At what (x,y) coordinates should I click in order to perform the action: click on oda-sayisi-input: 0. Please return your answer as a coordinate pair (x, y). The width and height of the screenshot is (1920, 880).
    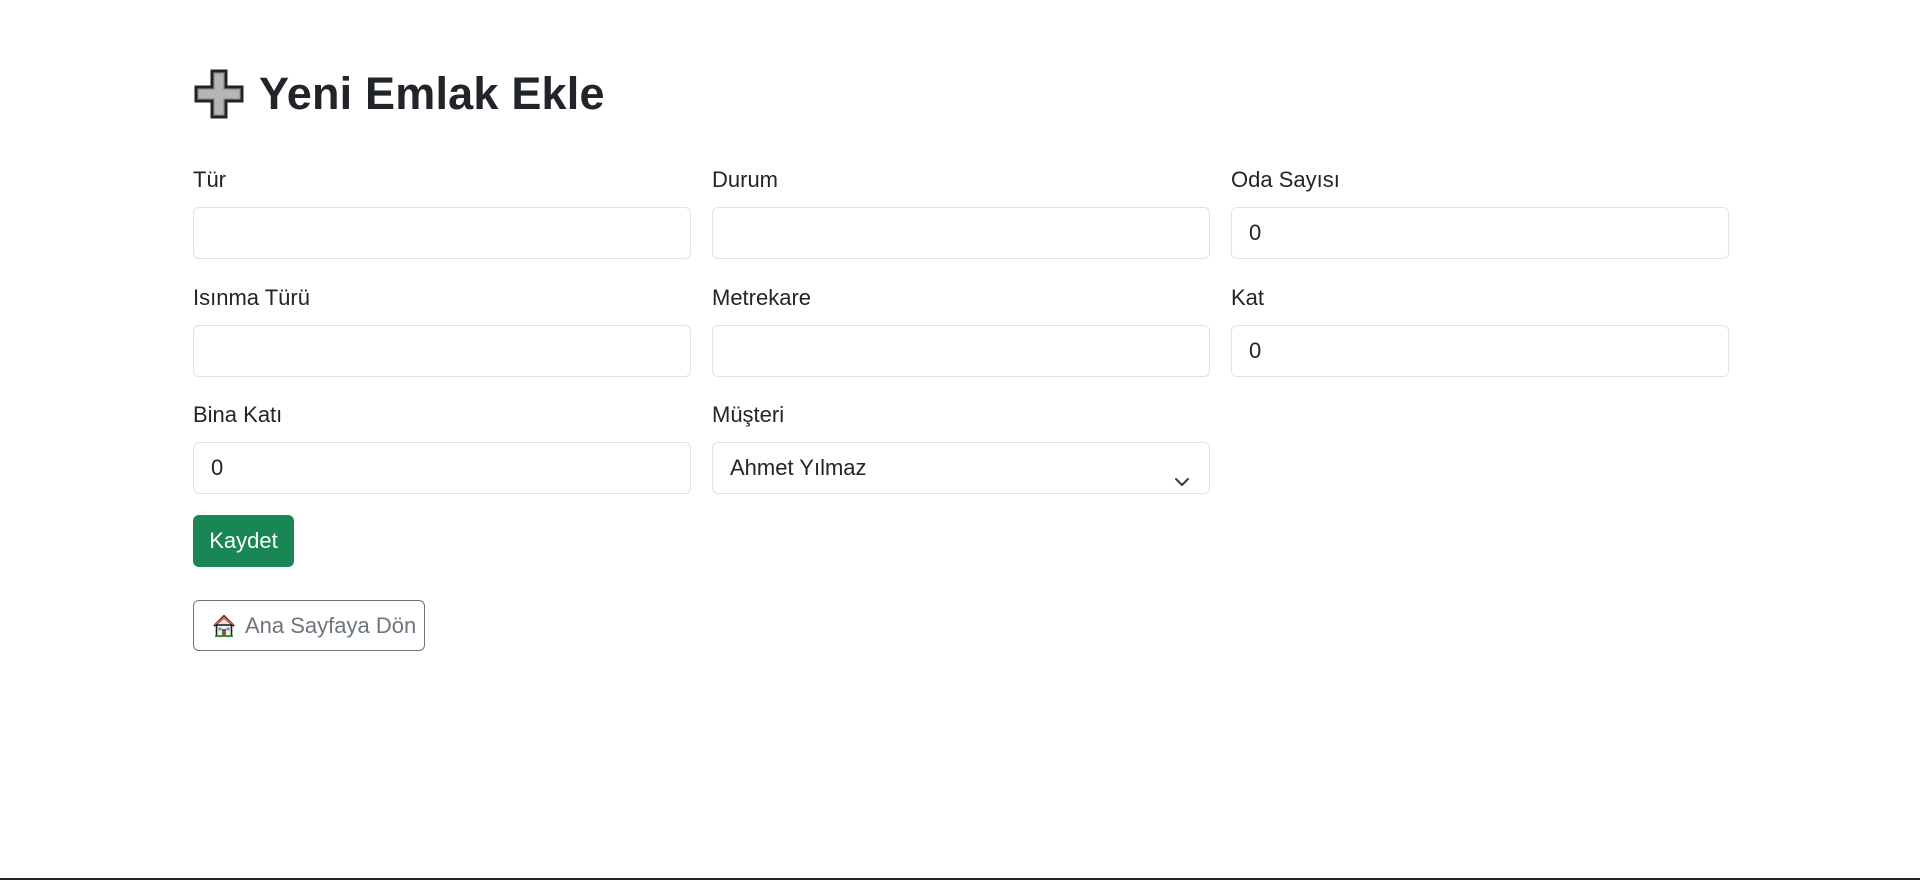
    Looking at the image, I should click on (1480, 233).